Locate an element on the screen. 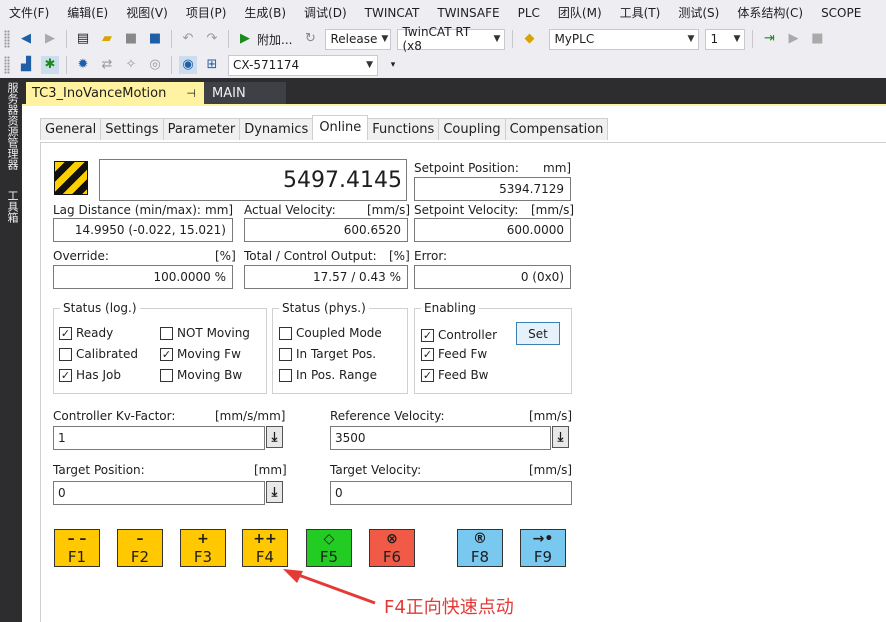 This screenshot has width=886, height=622. undo-icon: ↶ is located at coordinates (188, 39).